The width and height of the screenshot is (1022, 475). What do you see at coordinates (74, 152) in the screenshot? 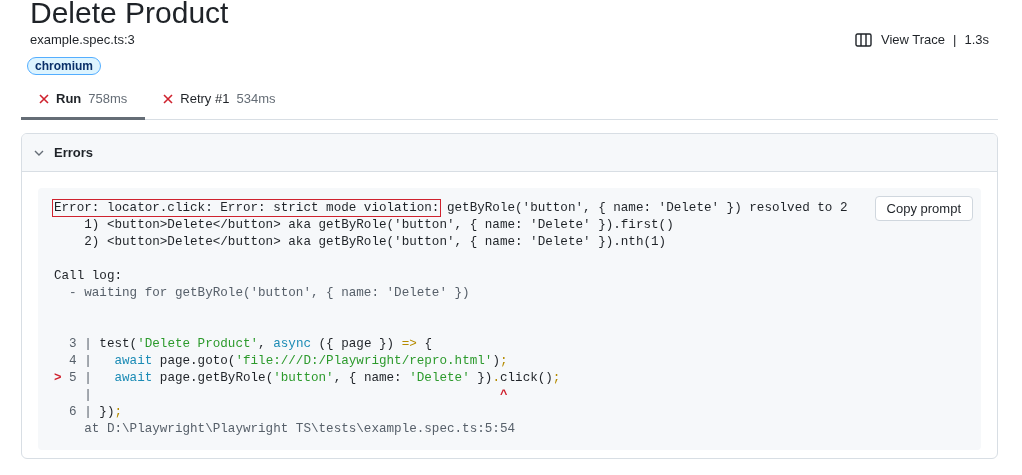
I see `errors-title: Errors` at bounding box center [74, 152].